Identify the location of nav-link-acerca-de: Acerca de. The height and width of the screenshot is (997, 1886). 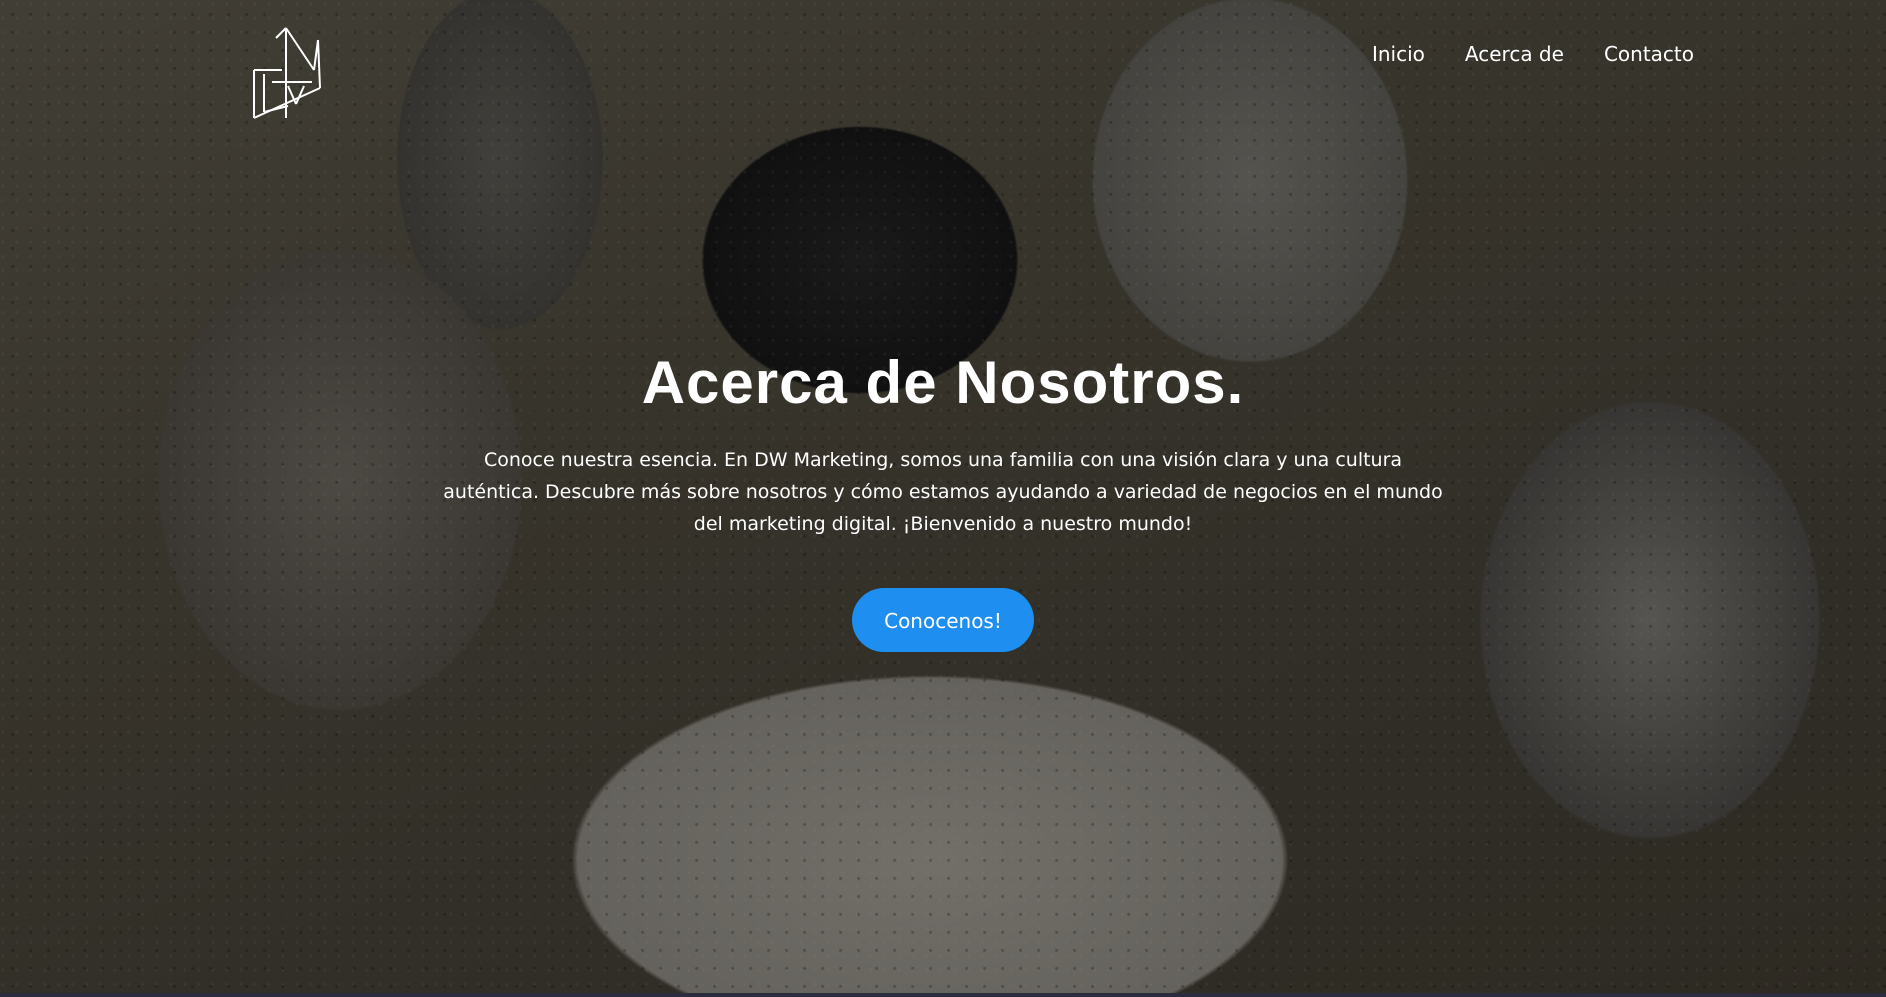
(1514, 54).